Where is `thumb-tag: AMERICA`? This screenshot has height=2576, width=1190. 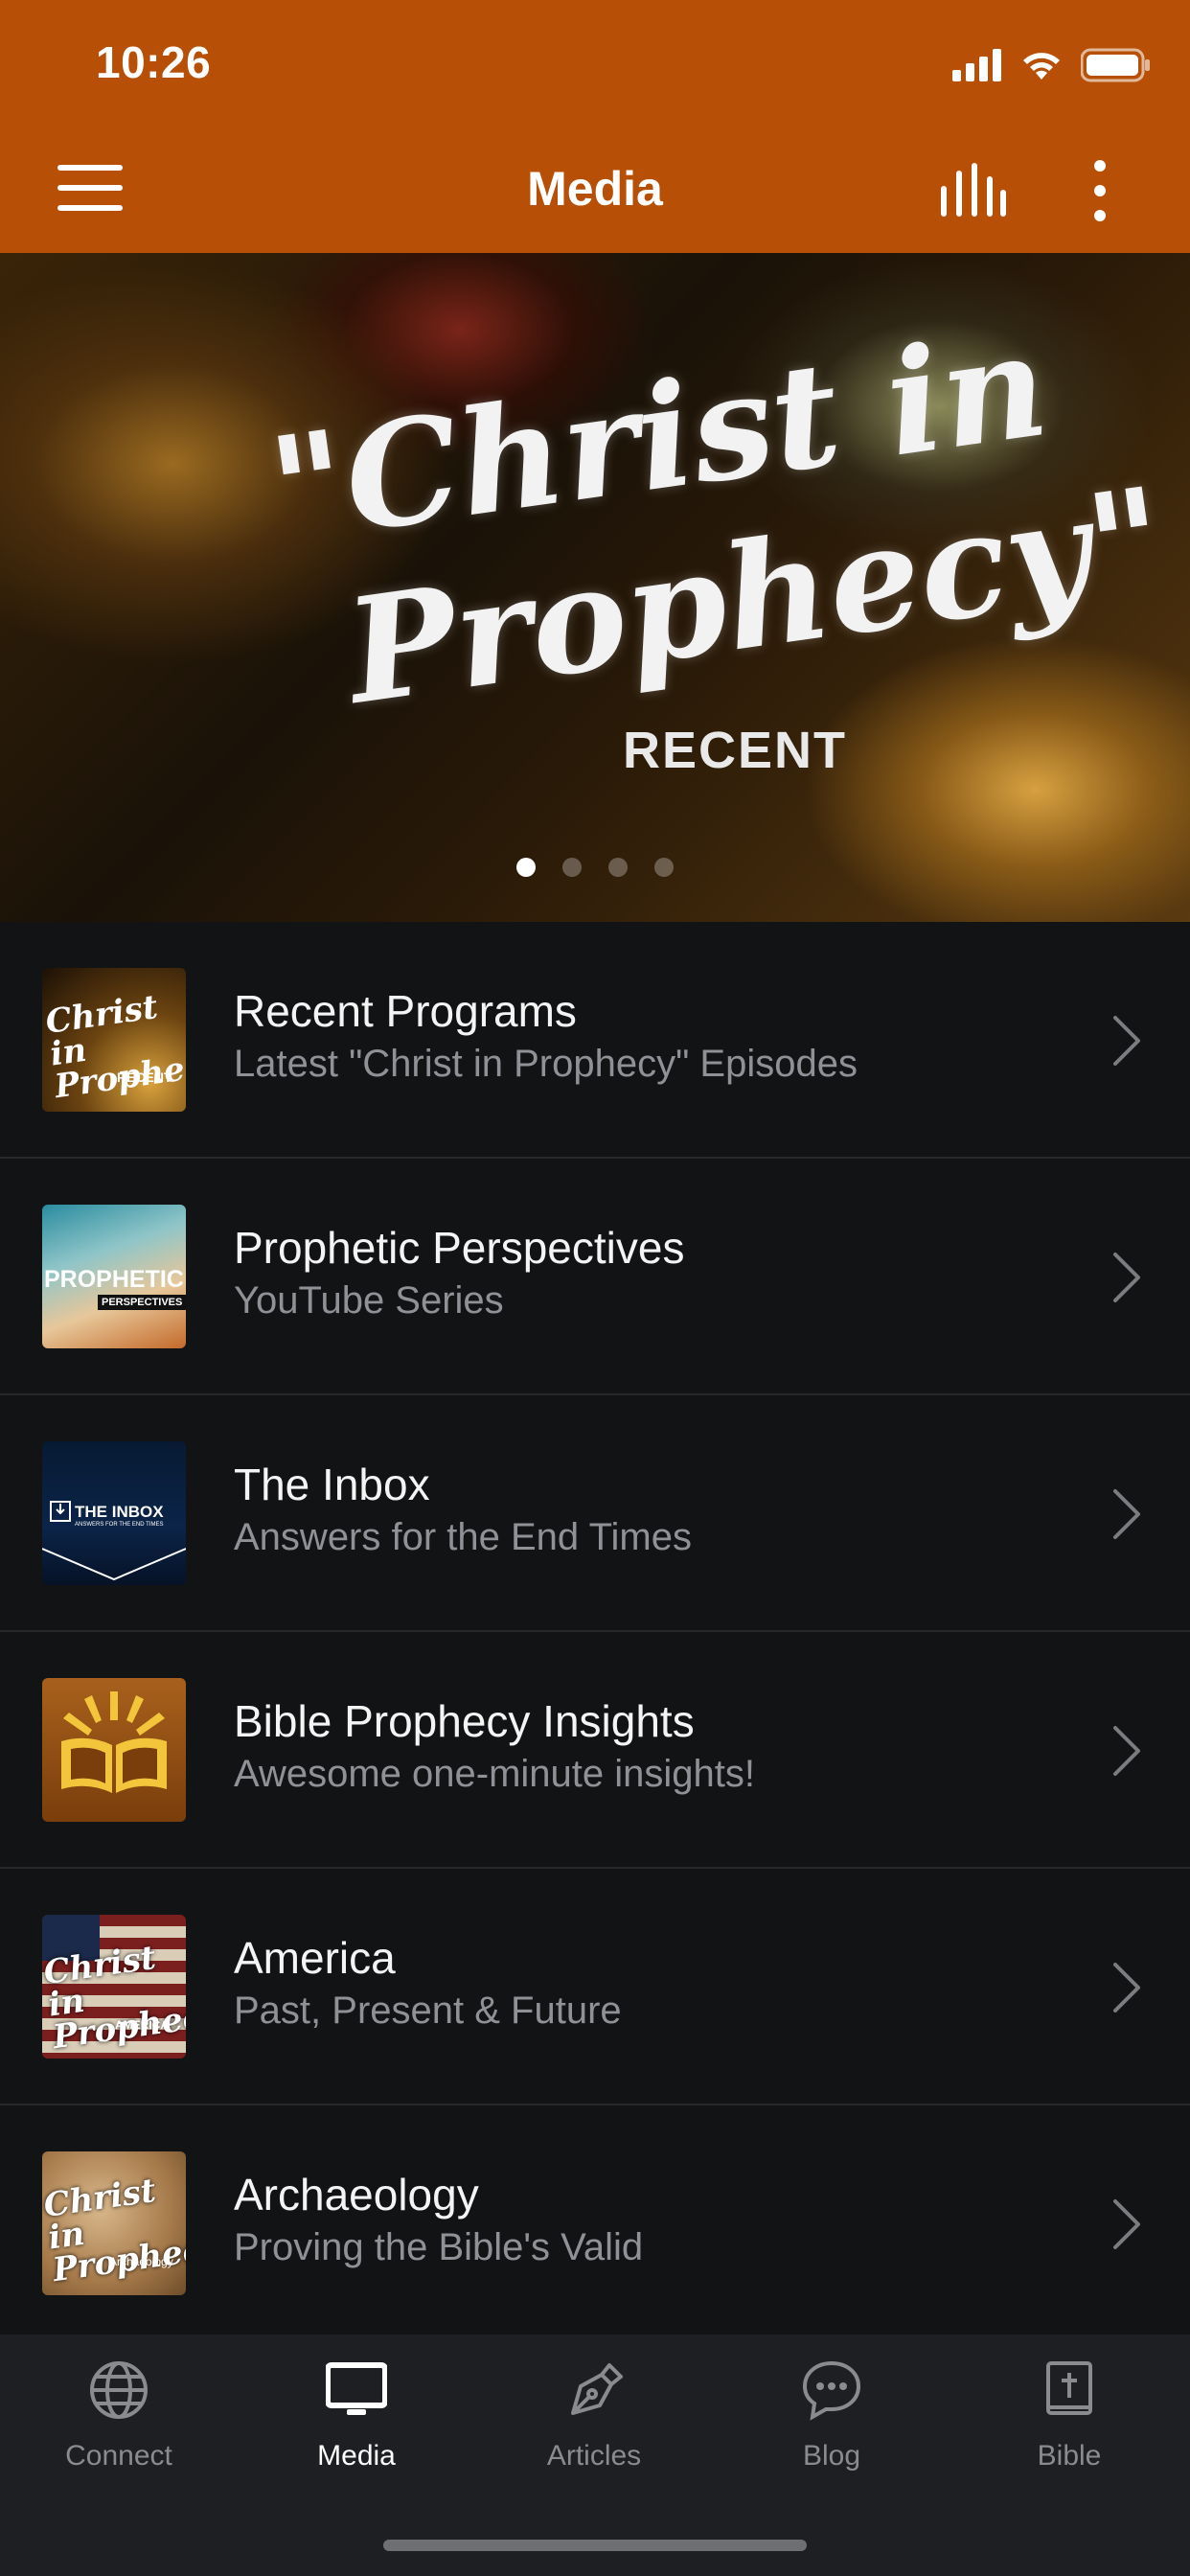 thumb-tag: AMERICA is located at coordinates (142, 2025).